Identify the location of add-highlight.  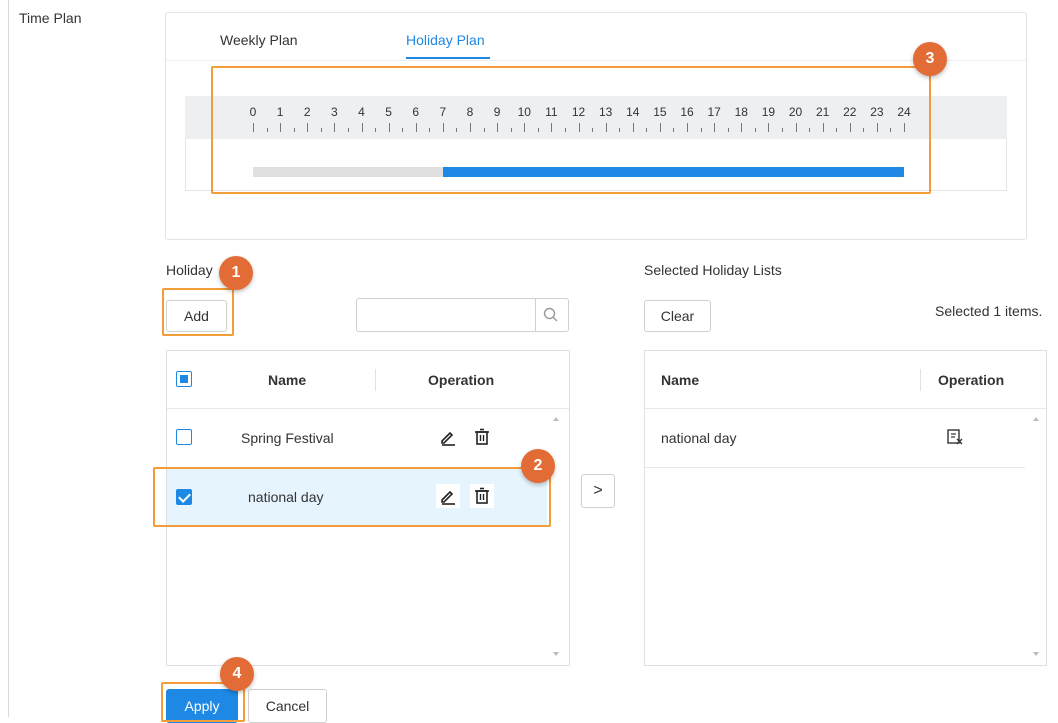
(198, 312).